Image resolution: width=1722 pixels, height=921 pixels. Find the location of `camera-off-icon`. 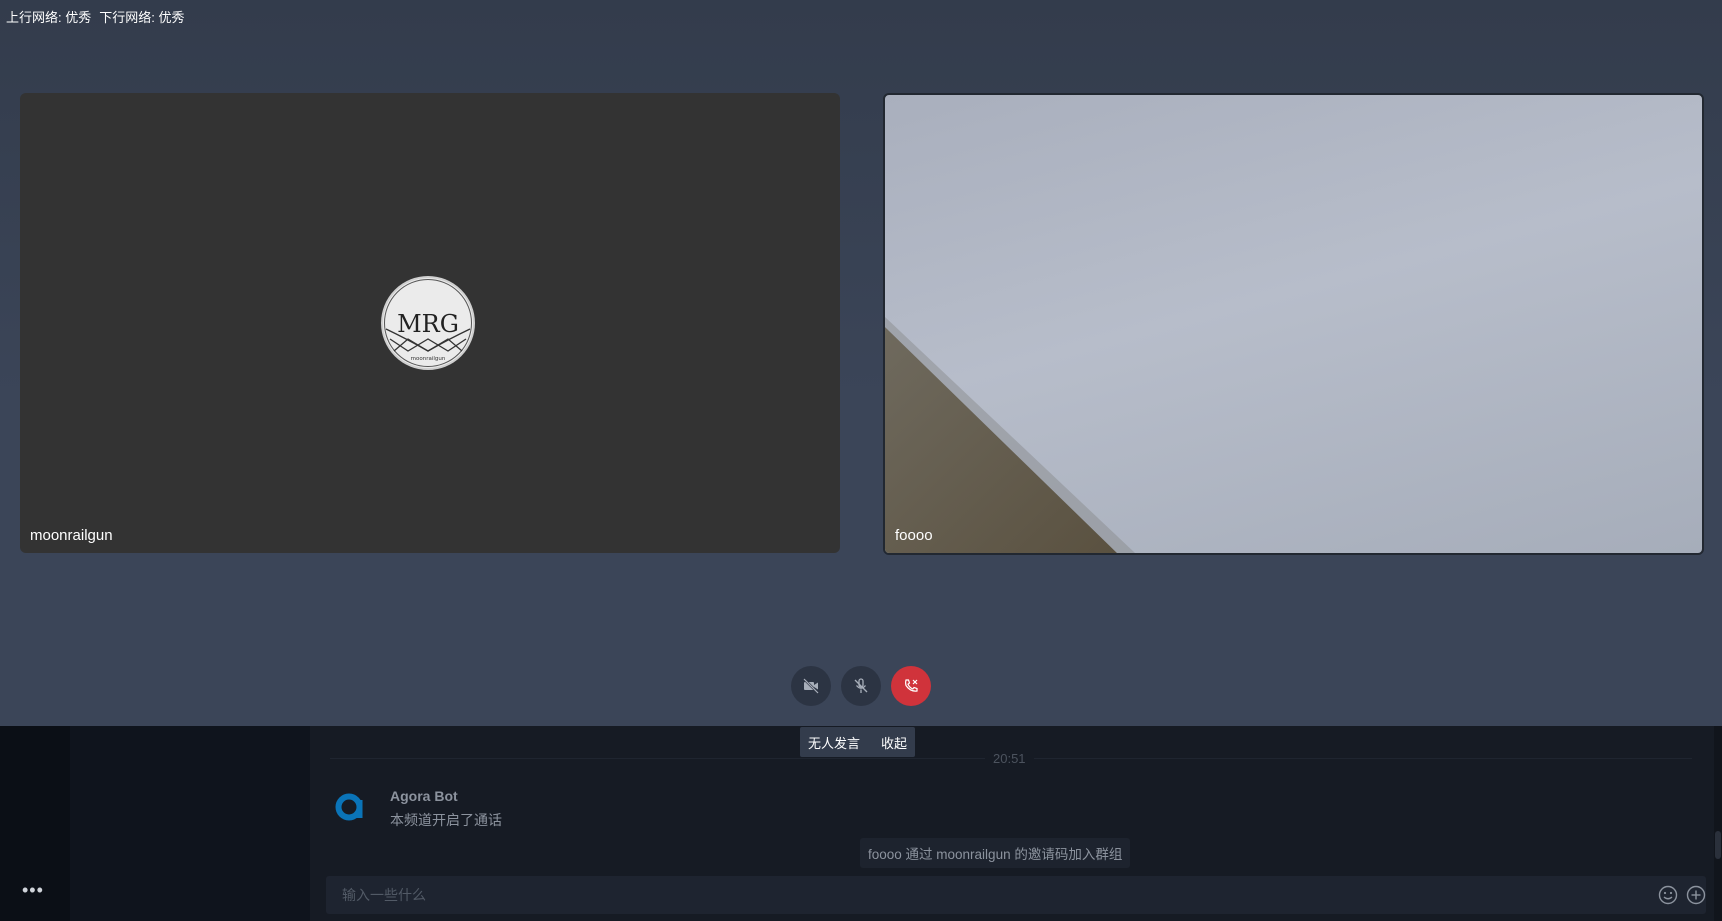

camera-off-icon is located at coordinates (811, 686).